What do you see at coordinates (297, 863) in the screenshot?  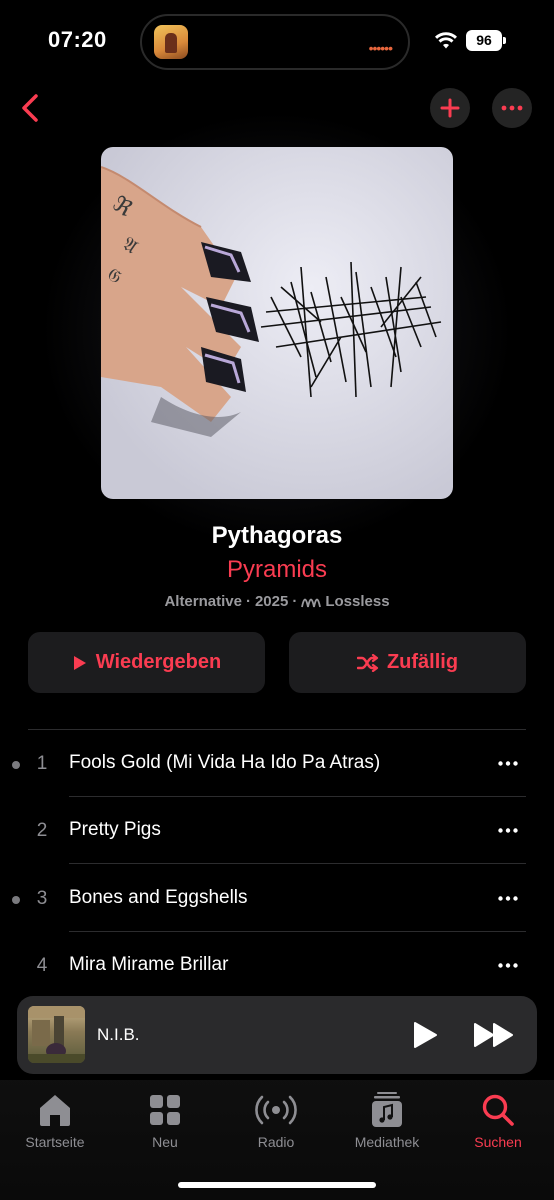 I see `track-separator` at bounding box center [297, 863].